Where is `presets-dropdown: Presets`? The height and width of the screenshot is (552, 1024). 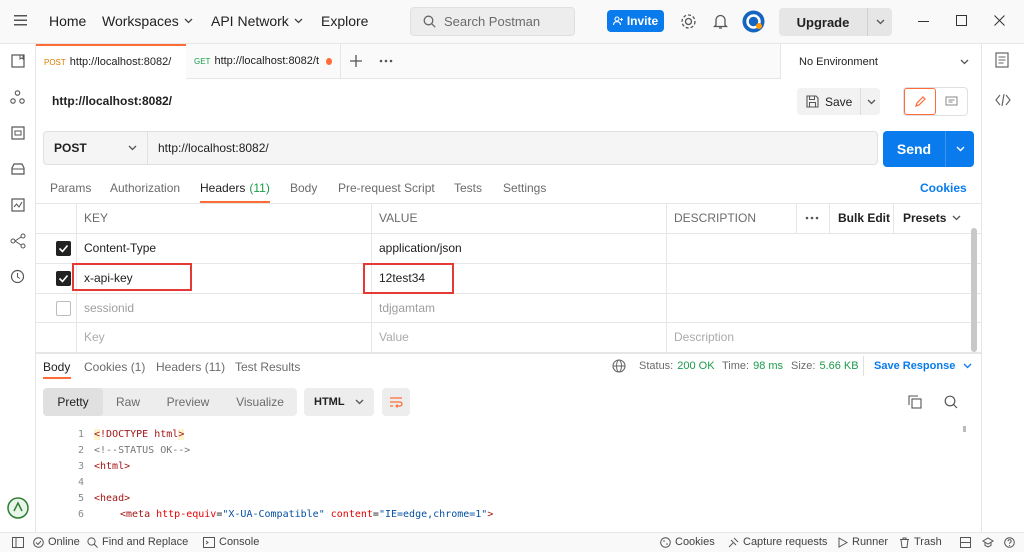 presets-dropdown: Presets is located at coordinates (932, 218).